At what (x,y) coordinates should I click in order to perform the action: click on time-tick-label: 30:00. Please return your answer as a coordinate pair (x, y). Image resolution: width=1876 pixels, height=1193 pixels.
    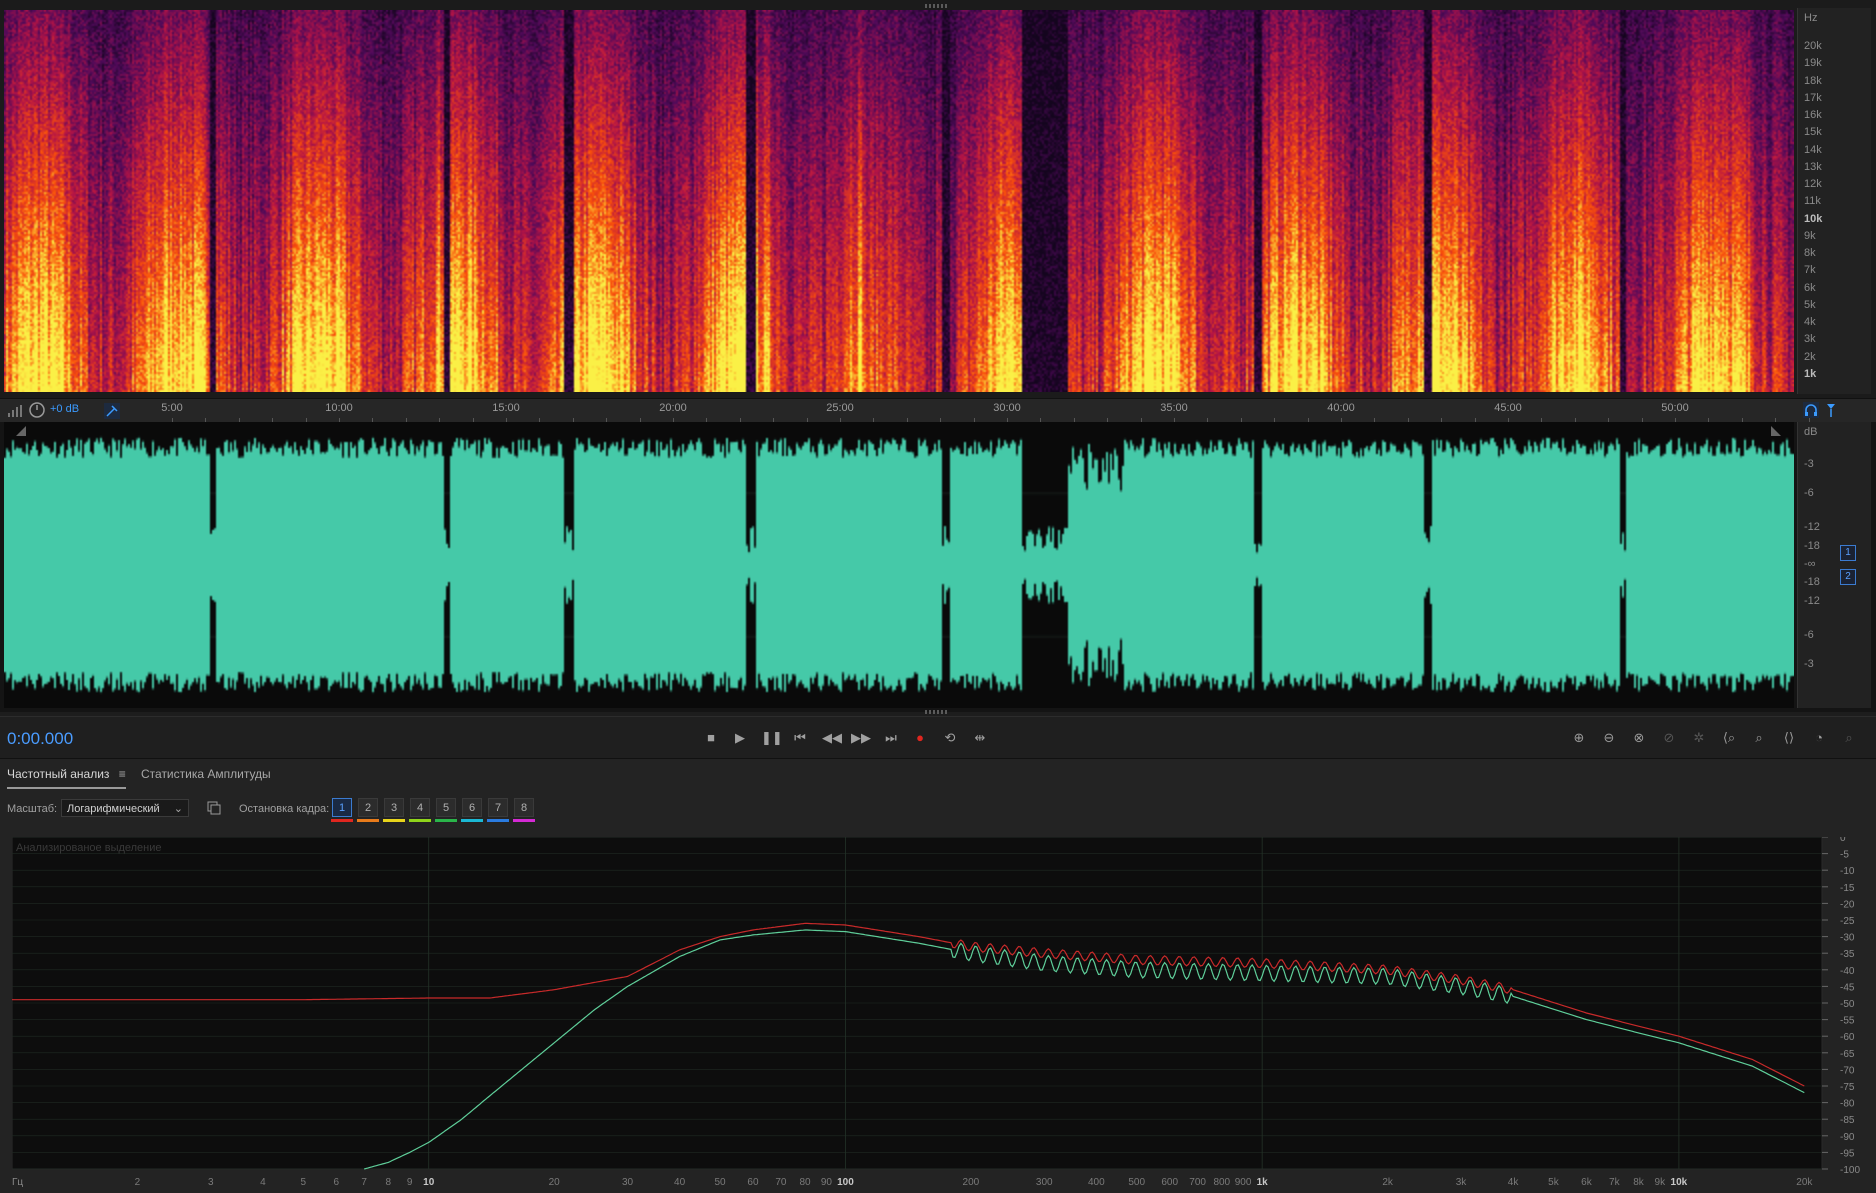
    Looking at the image, I should click on (1007, 408).